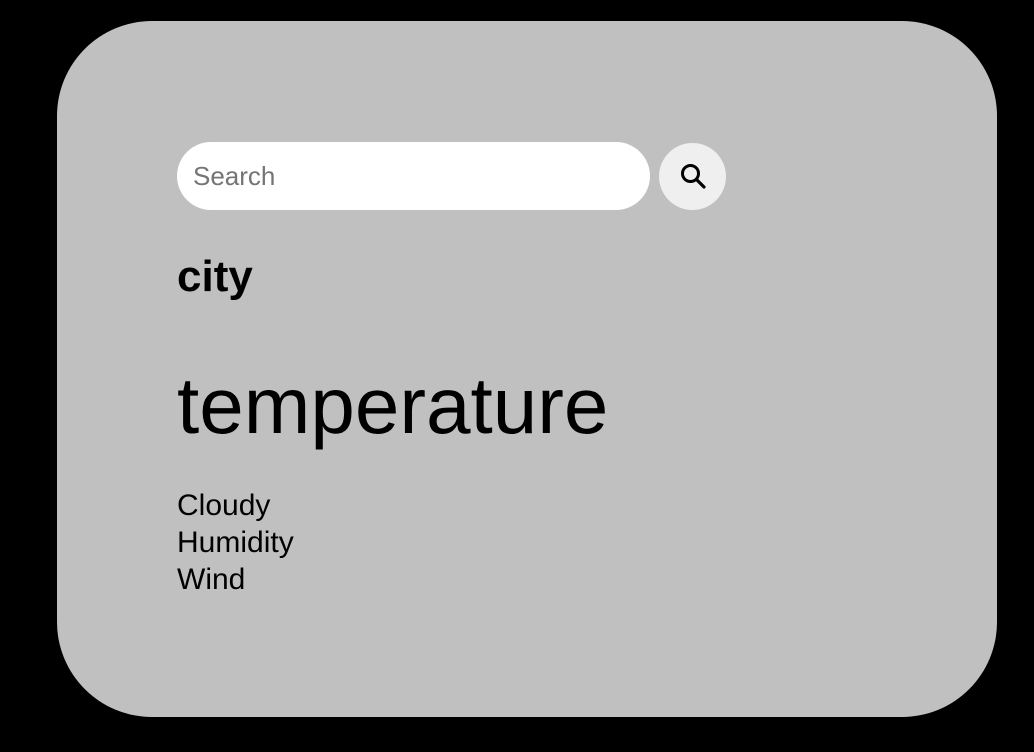 This screenshot has width=1034, height=752. What do you see at coordinates (413, 176) in the screenshot?
I see `search-input` at bounding box center [413, 176].